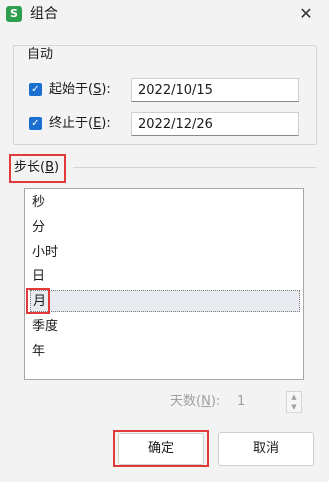 This screenshot has width=329, height=482. Describe the element at coordinates (165, 327) in the screenshot. I see `list-item-quarters: 季度` at that location.